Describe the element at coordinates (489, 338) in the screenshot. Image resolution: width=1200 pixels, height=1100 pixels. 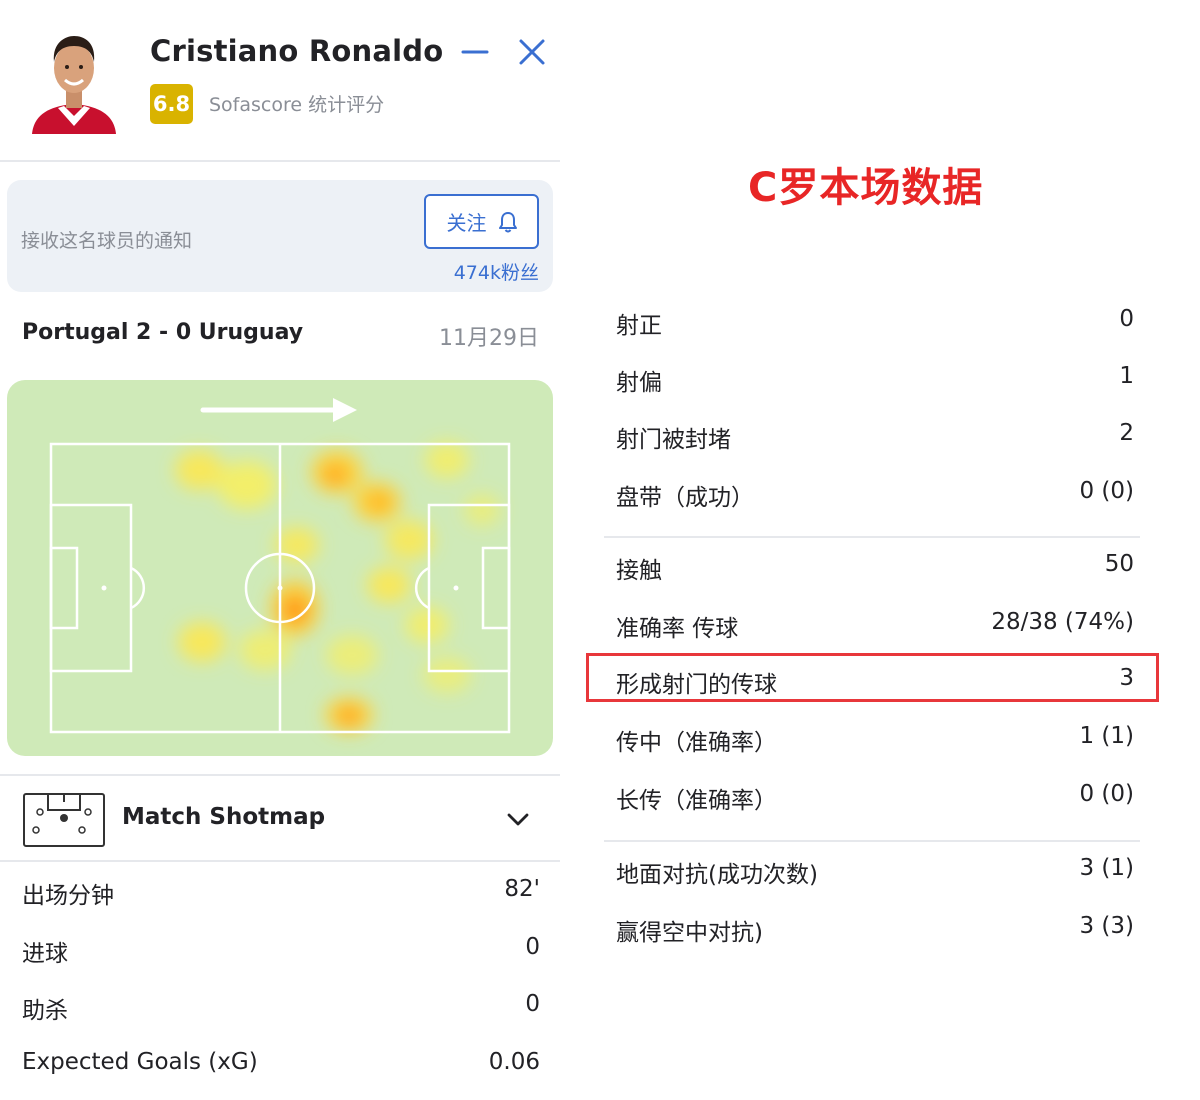
I see `match-date: 11月29日` at that location.